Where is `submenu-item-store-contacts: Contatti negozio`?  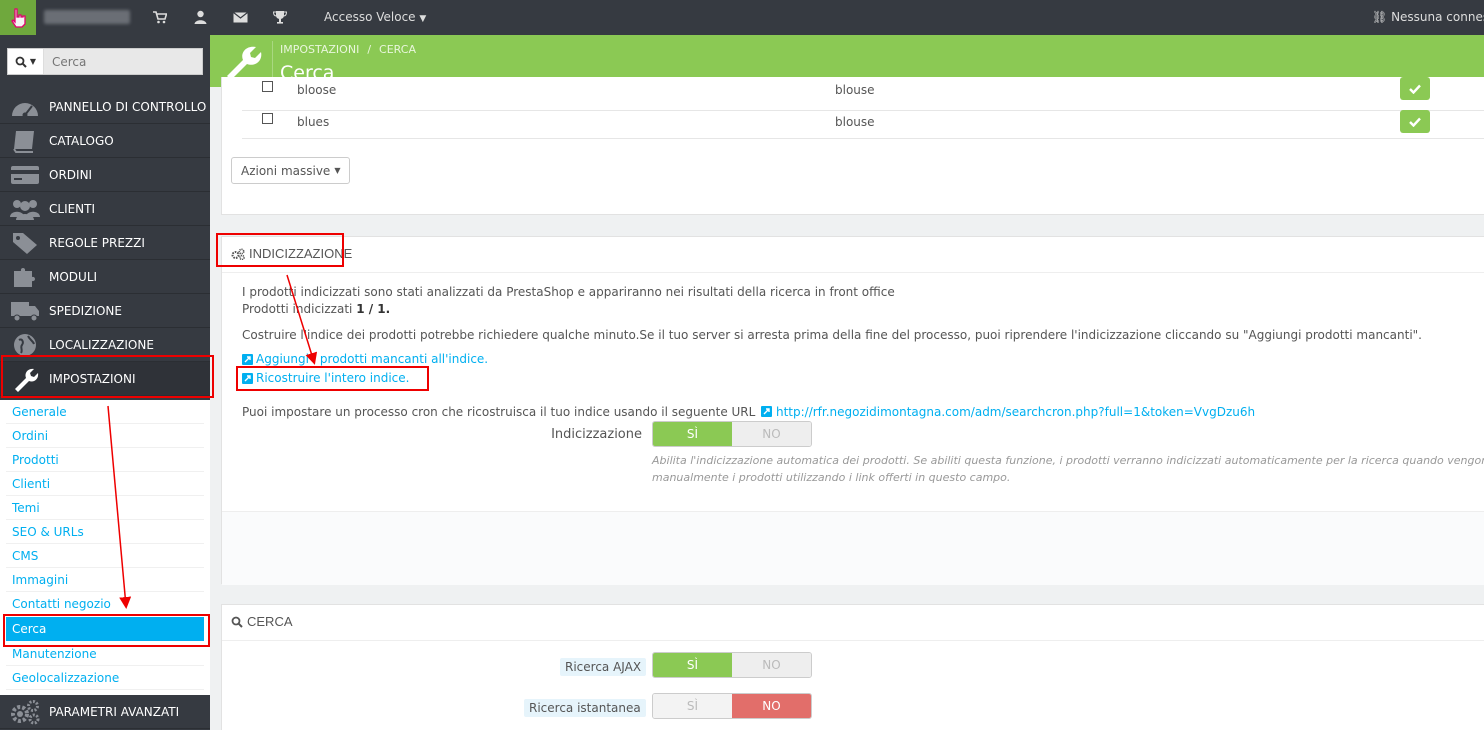
submenu-item-store-contacts: Contatti negozio is located at coordinates (105, 604).